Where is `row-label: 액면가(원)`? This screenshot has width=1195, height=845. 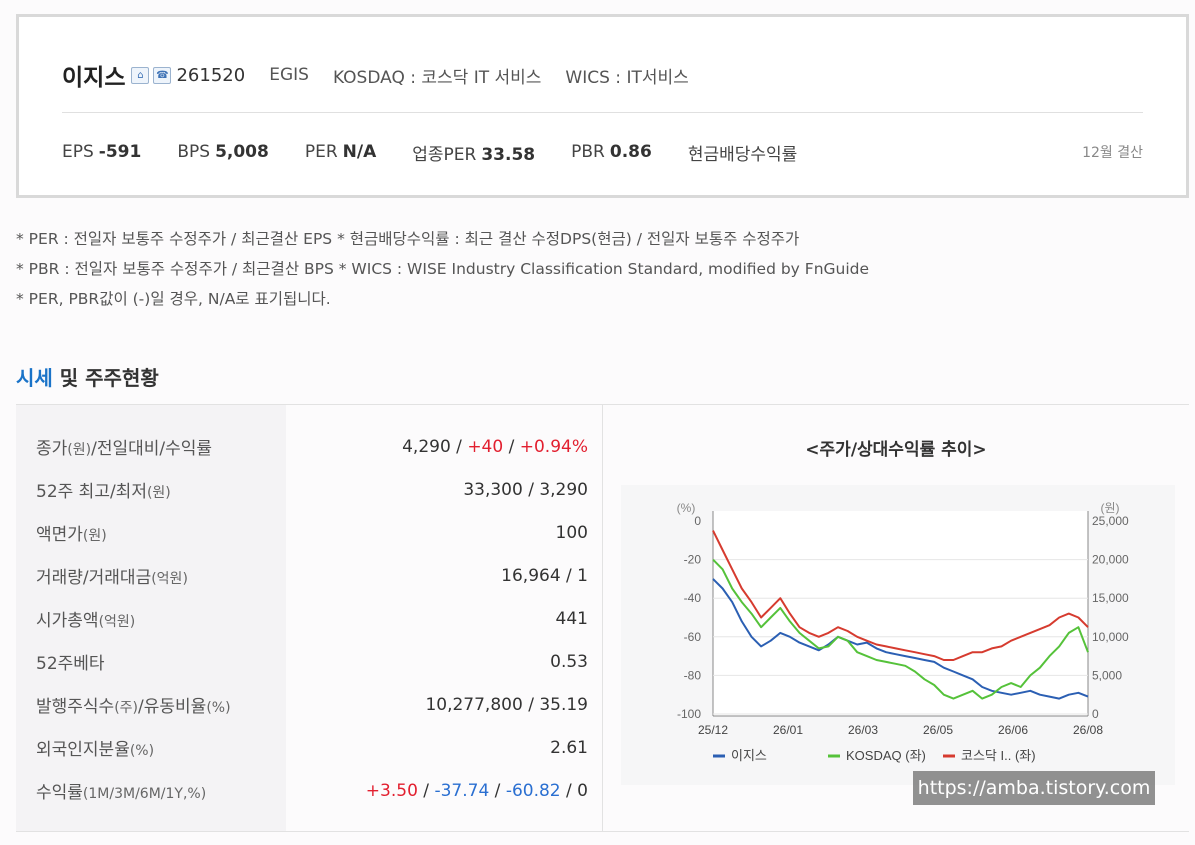 row-label: 액면가(원) is located at coordinates (71, 535).